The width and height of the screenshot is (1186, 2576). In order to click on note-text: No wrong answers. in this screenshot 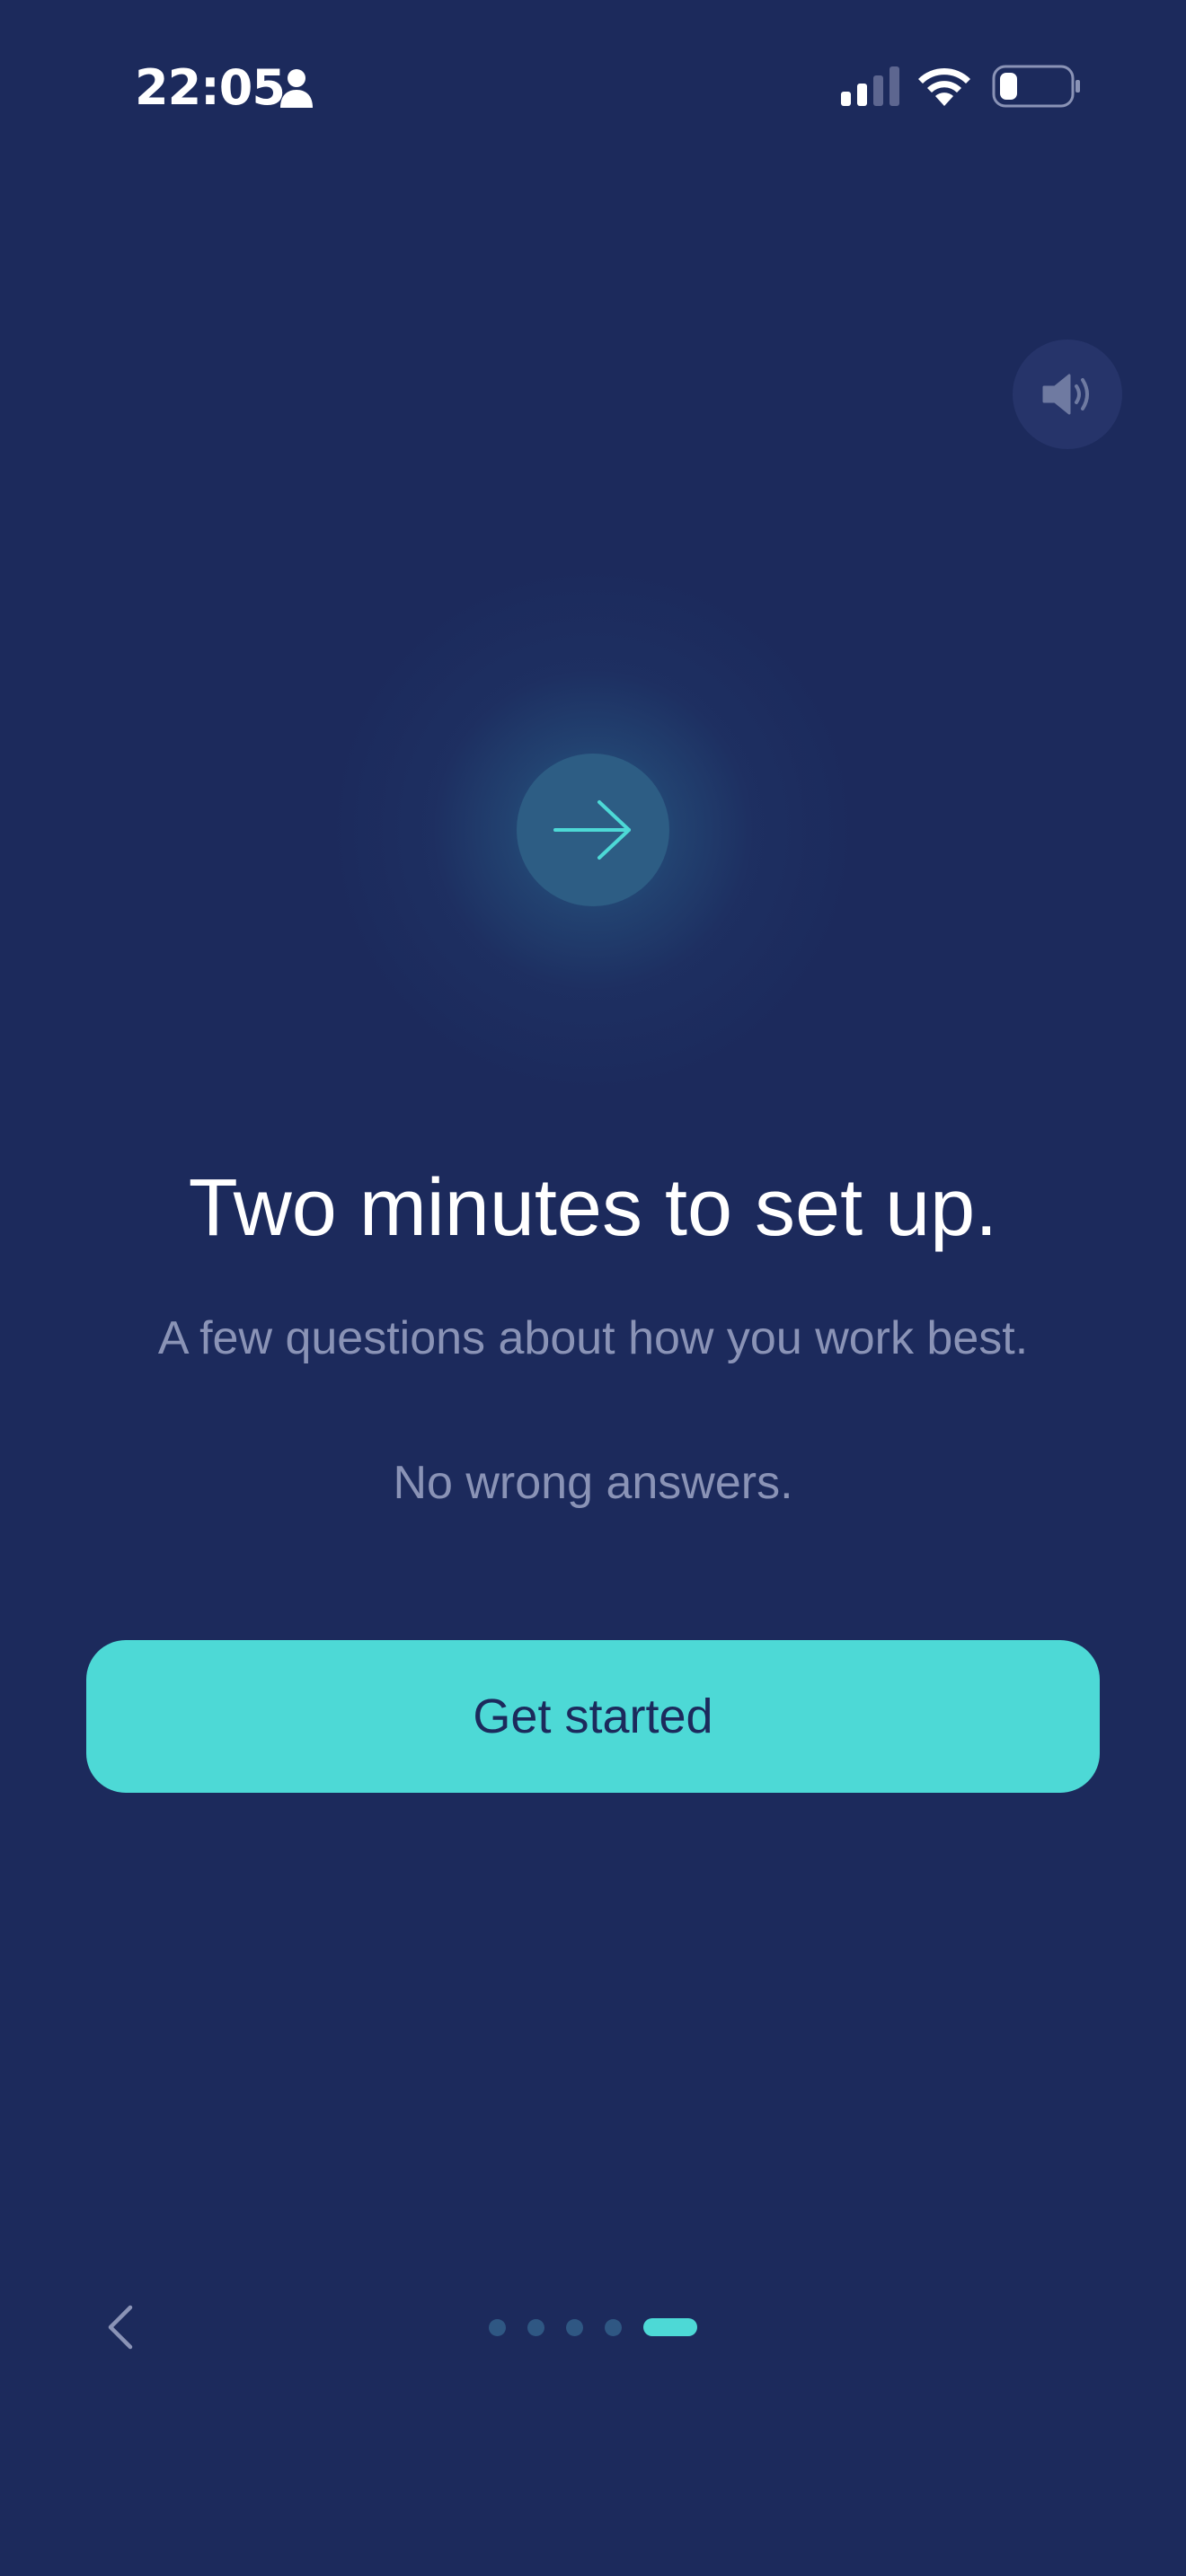, I will do `click(593, 1483)`.